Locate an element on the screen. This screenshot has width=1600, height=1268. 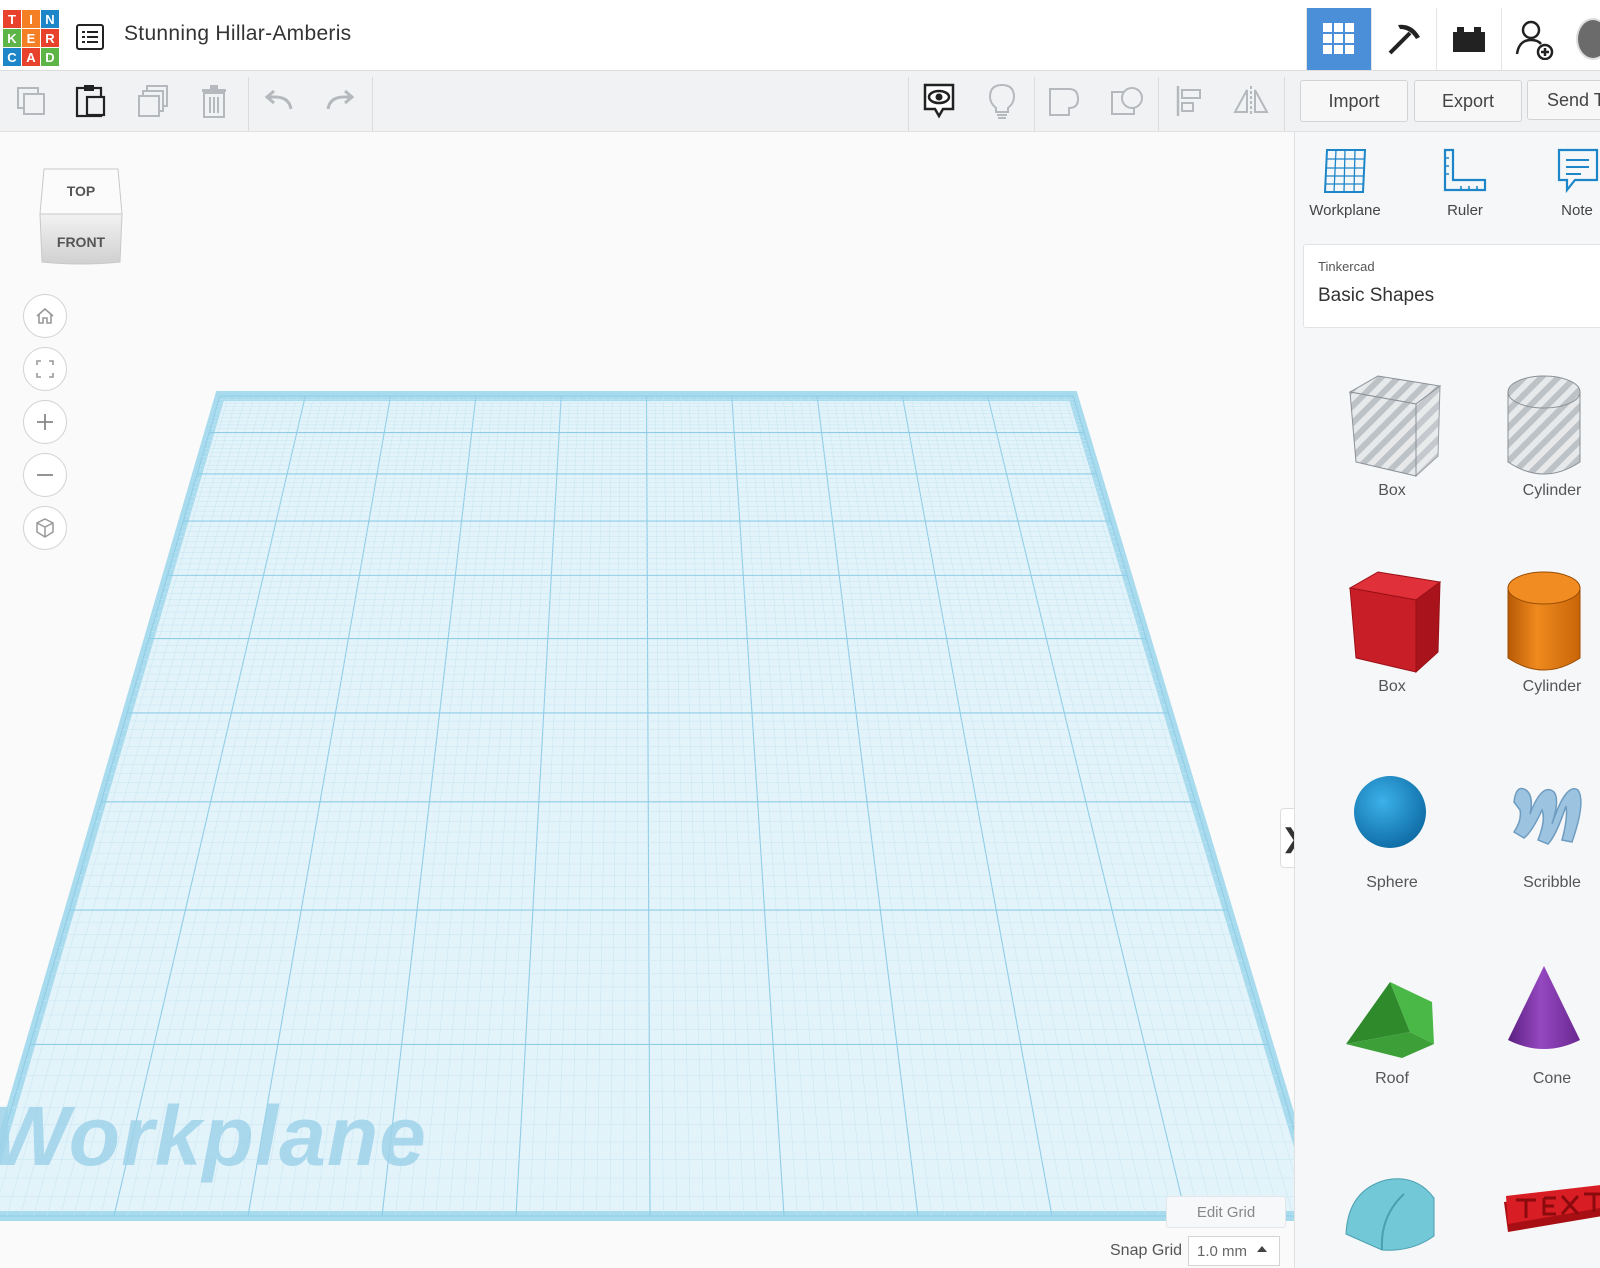
logo-letter: E is located at coordinates (31, 38).